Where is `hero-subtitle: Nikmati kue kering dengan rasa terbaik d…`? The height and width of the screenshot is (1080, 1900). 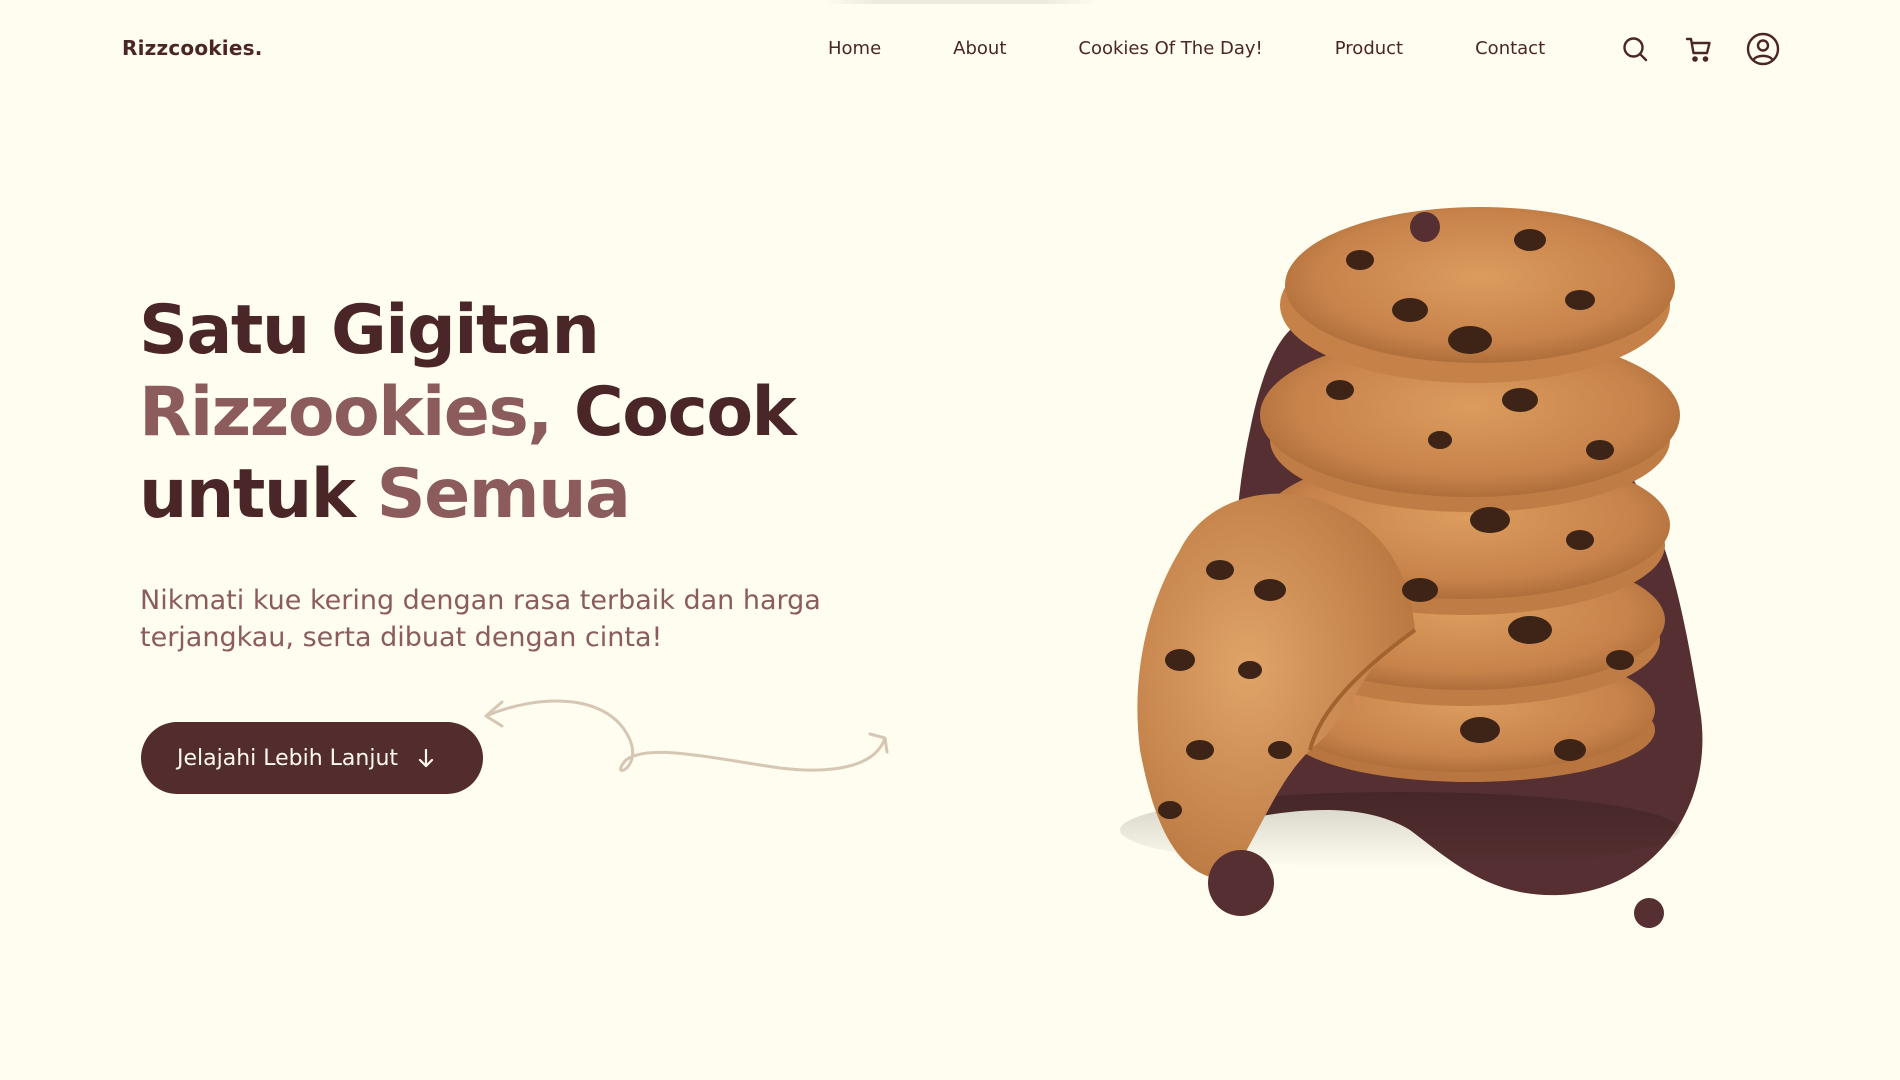
hero-subtitle: Nikmati kue kering dengan rasa terbaik d… is located at coordinates (480, 619).